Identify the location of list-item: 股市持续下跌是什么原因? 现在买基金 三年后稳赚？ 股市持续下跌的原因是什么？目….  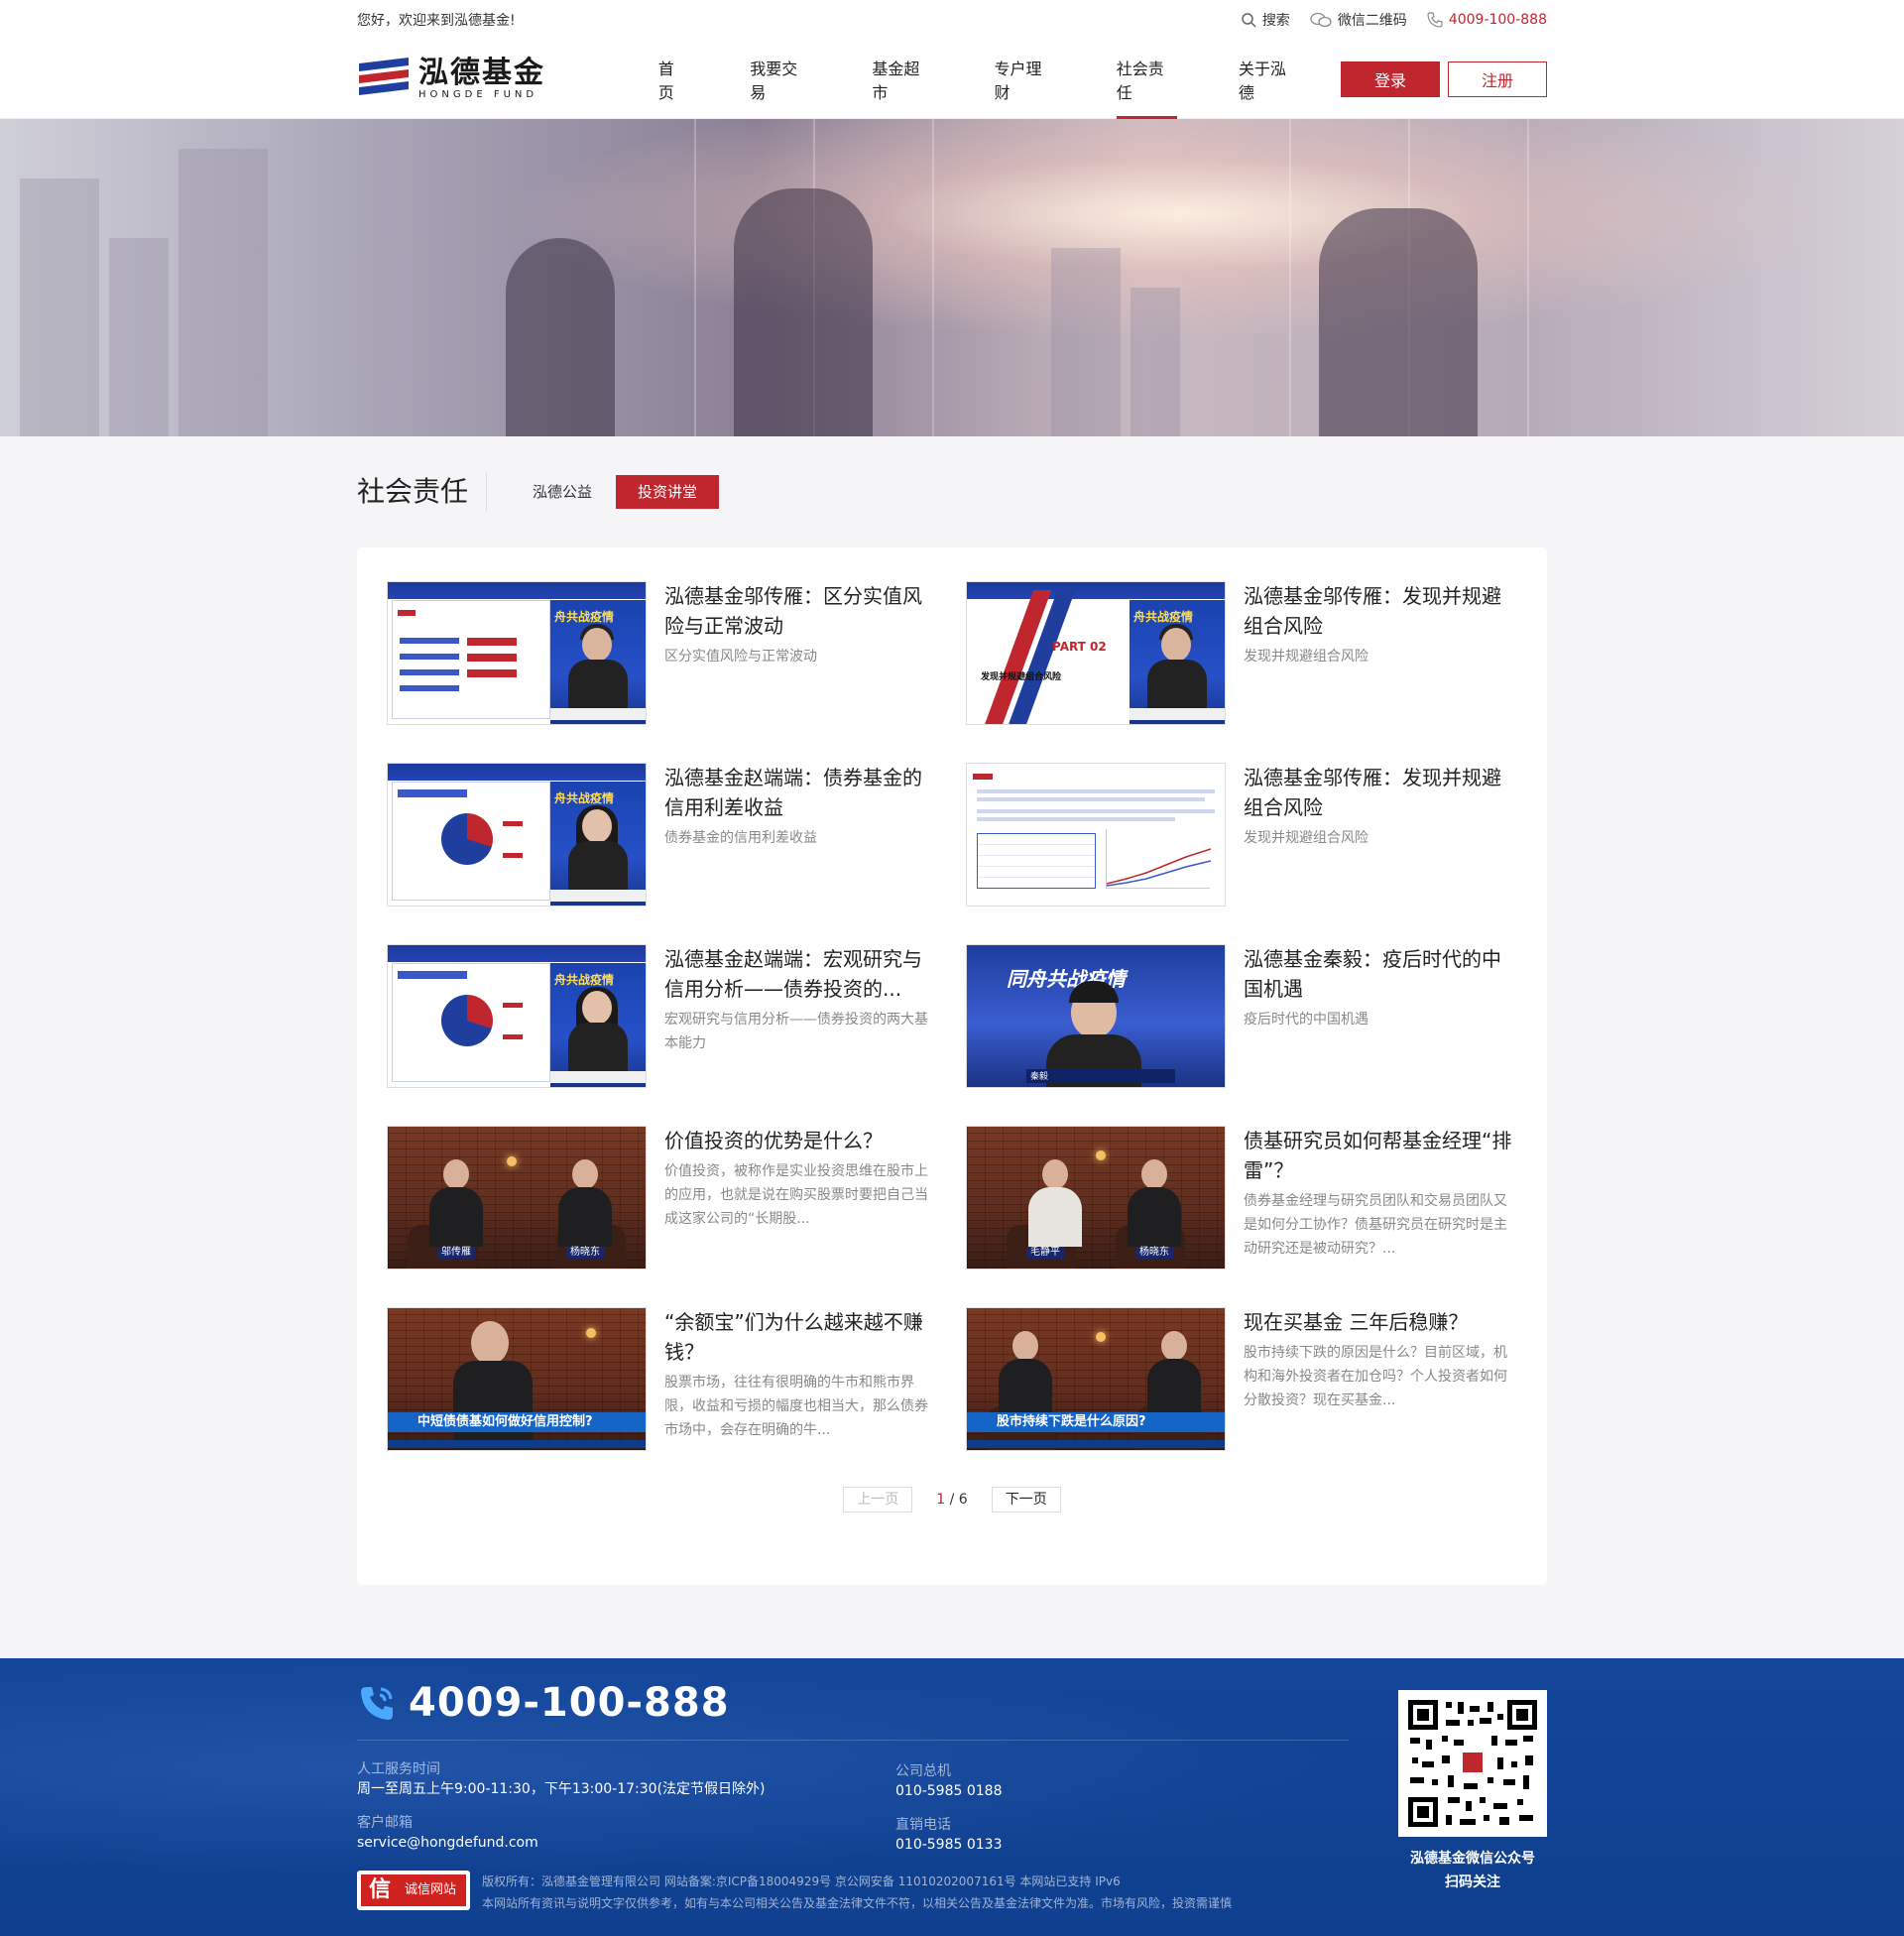
(1241, 1379).